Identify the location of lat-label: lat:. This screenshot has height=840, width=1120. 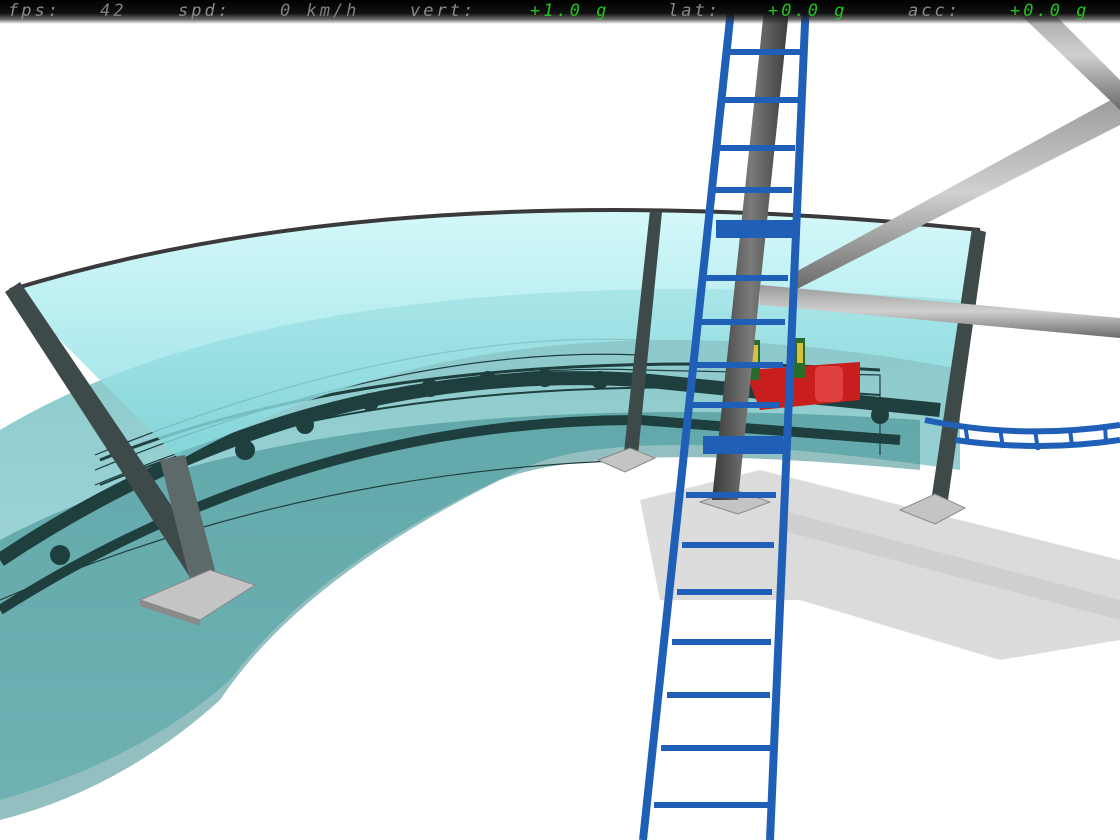
(694, 11).